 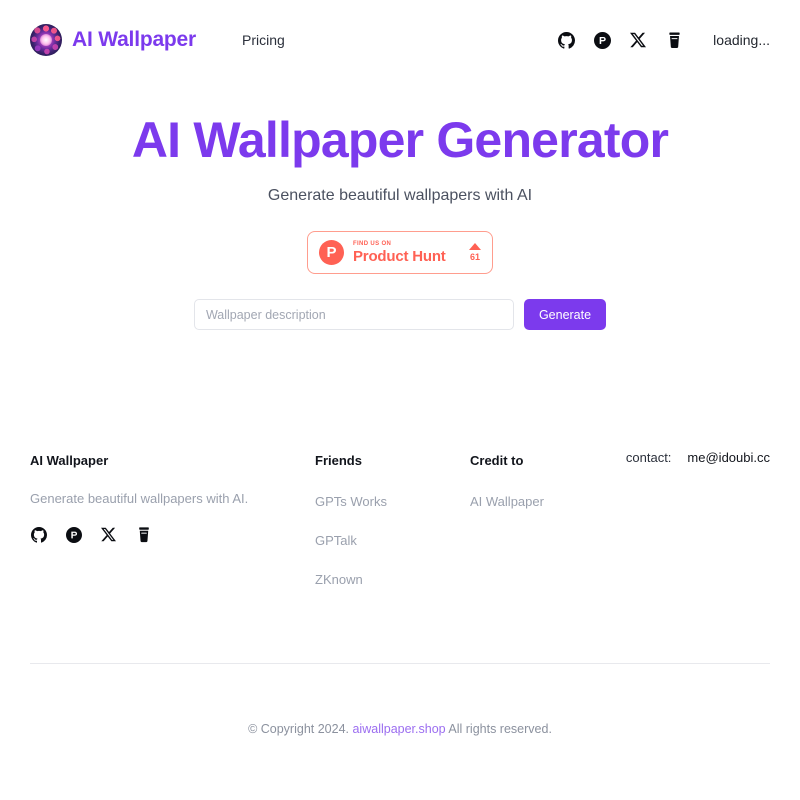 What do you see at coordinates (545, 480) in the screenshot?
I see `footer-credit-column: Credit to AI Wallpaper` at bounding box center [545, 480].